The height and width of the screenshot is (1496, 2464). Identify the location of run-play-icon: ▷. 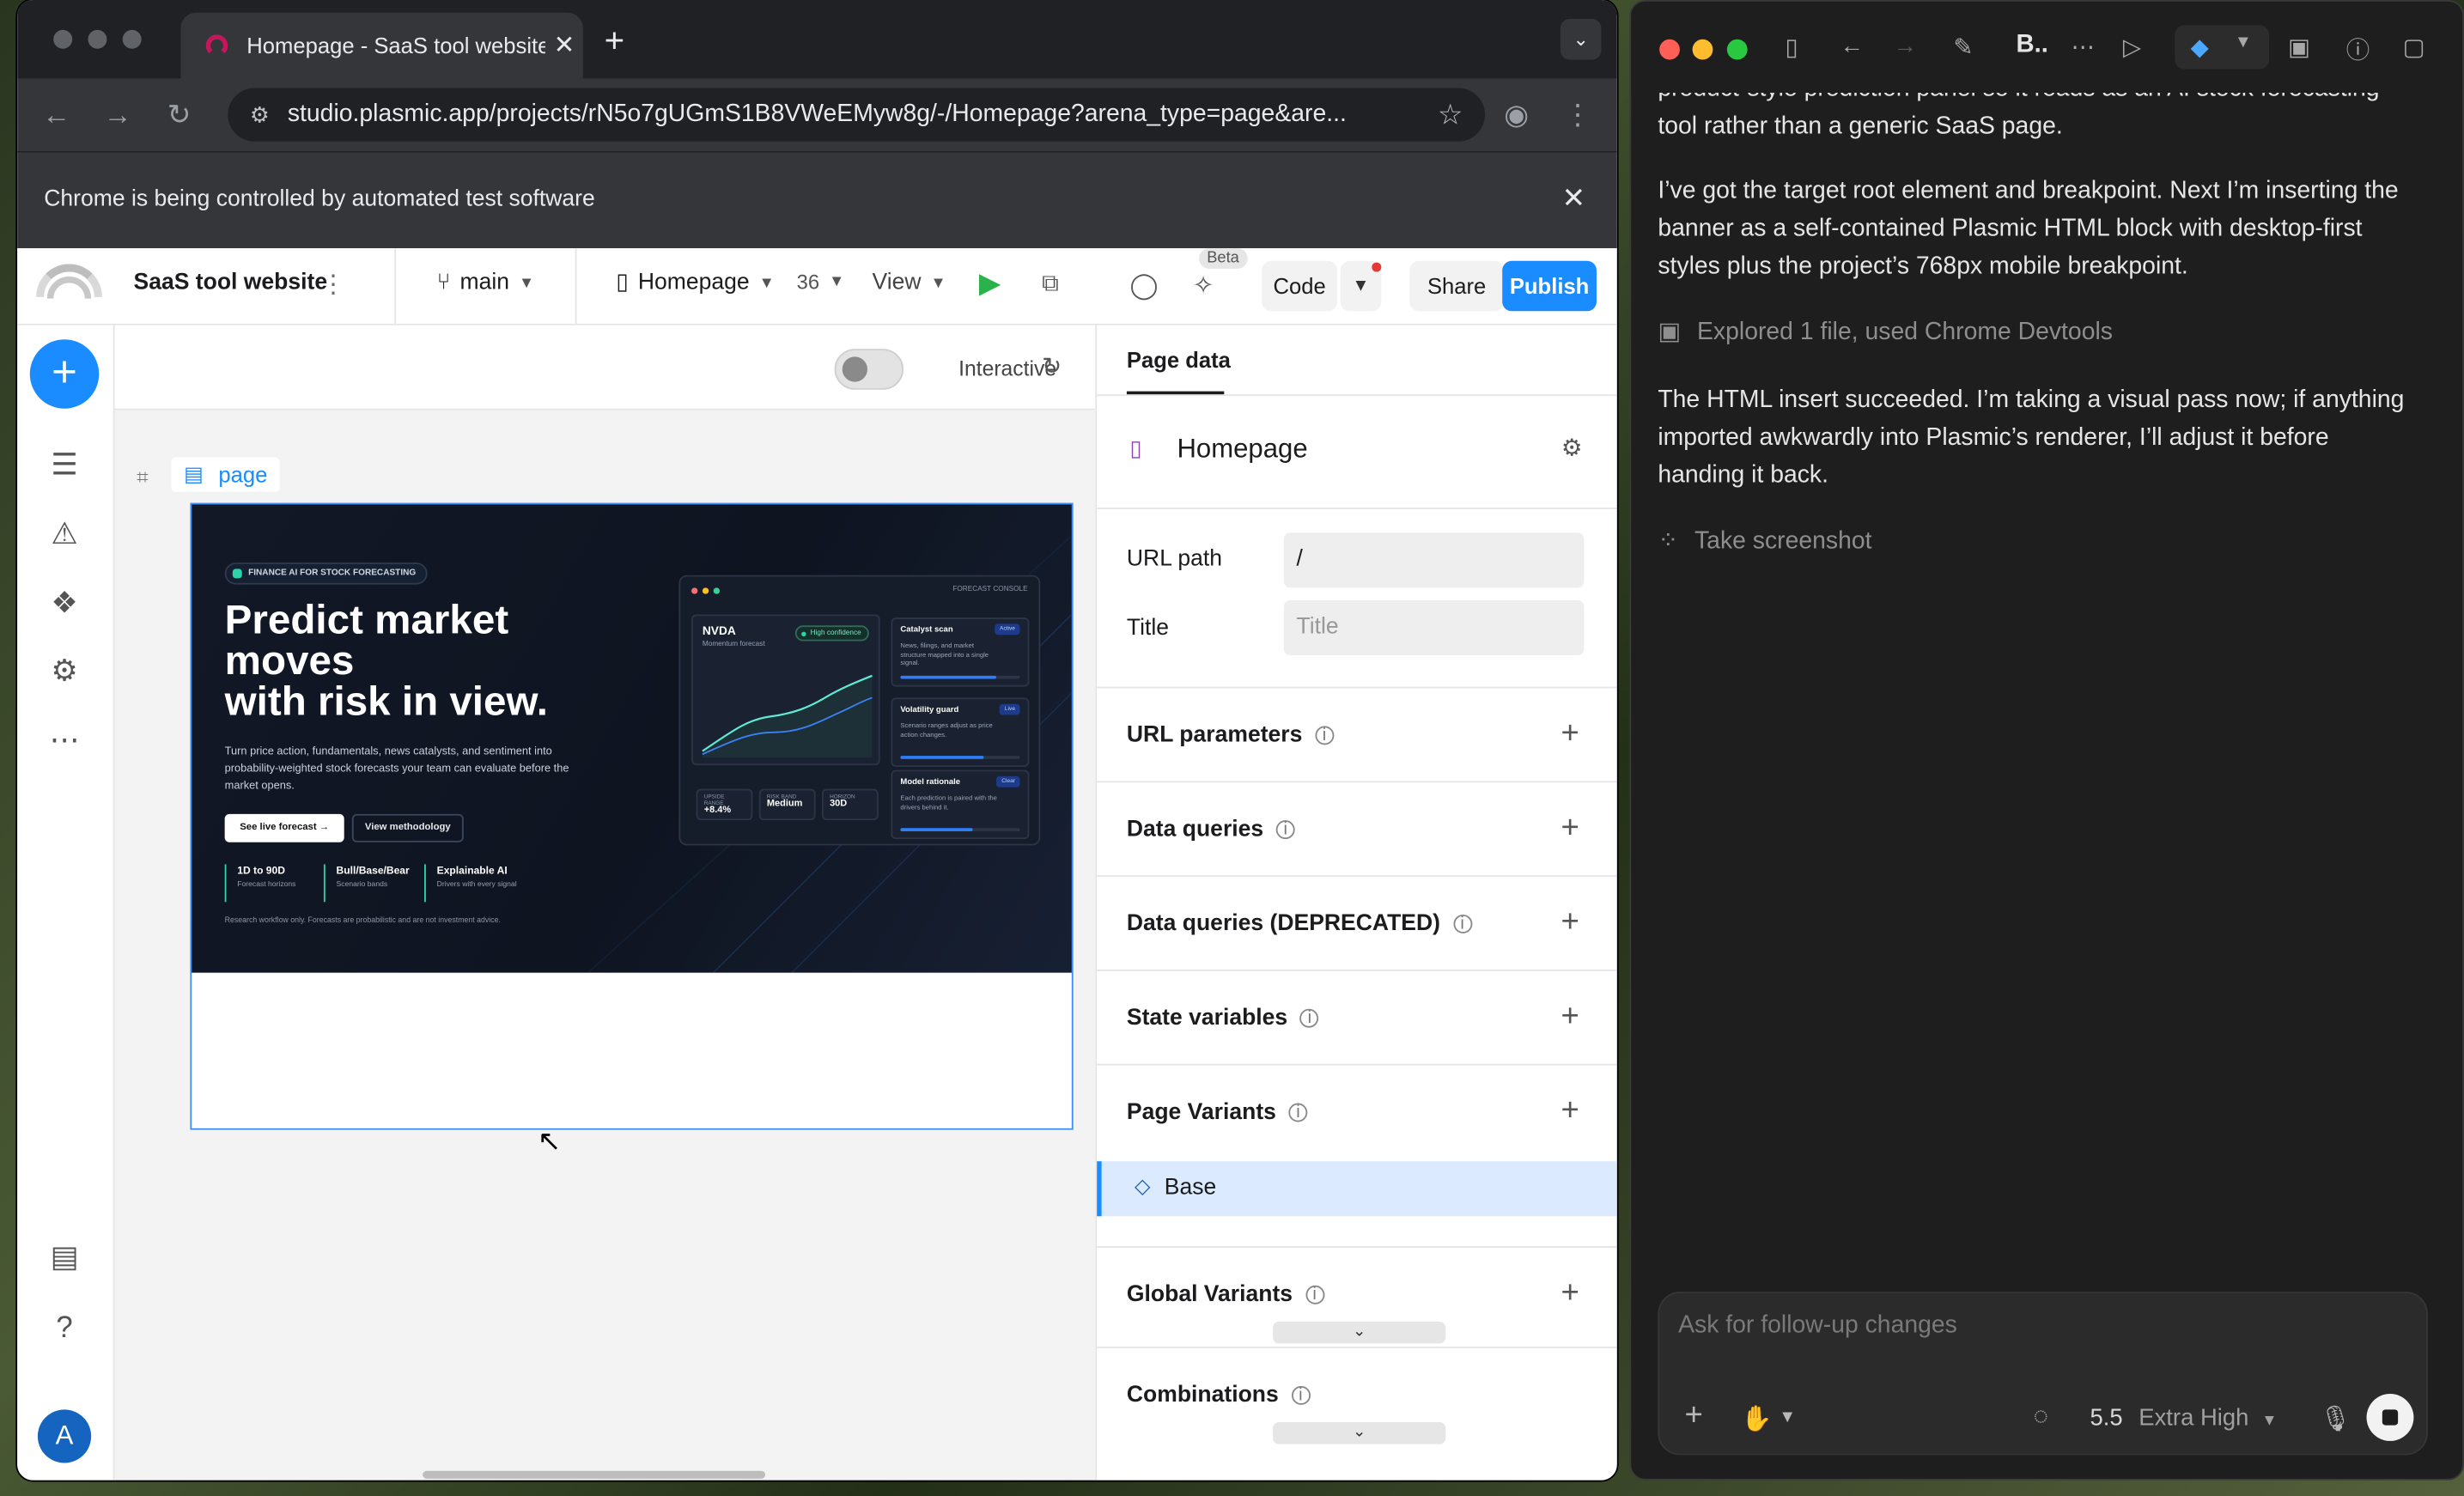
(2132, 47).